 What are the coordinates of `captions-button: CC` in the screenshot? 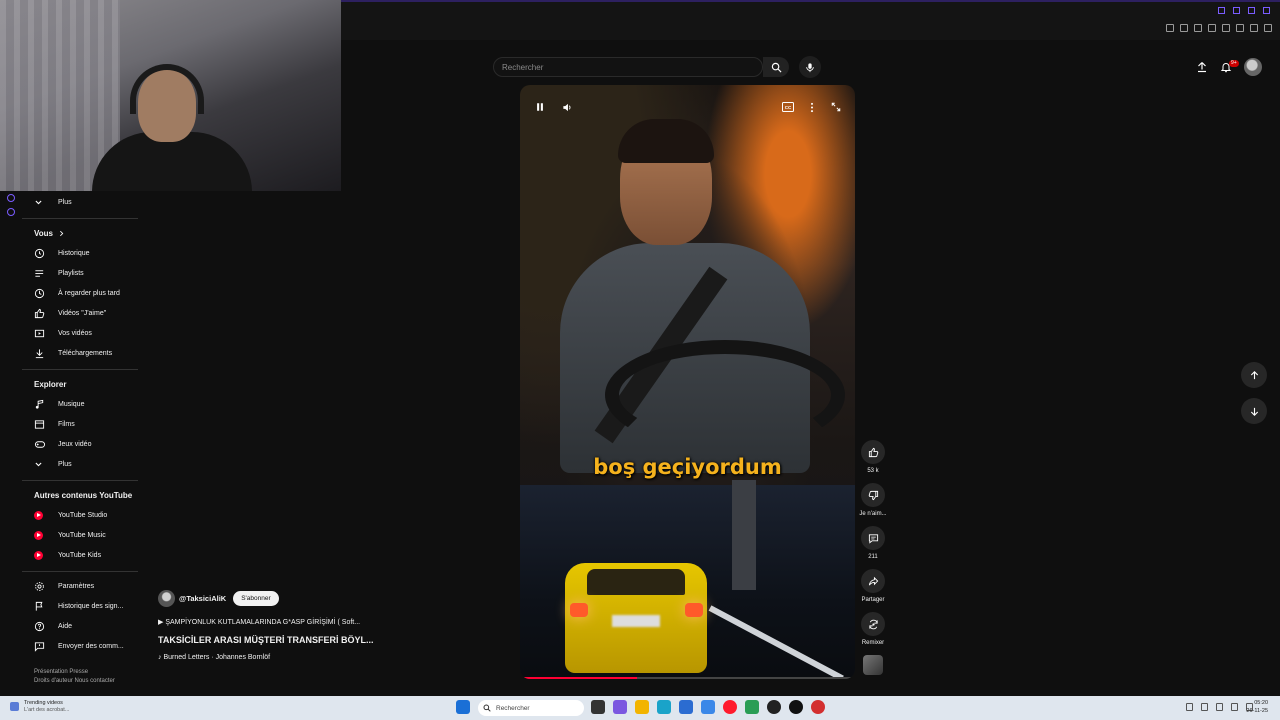 It's located at (788, 107).